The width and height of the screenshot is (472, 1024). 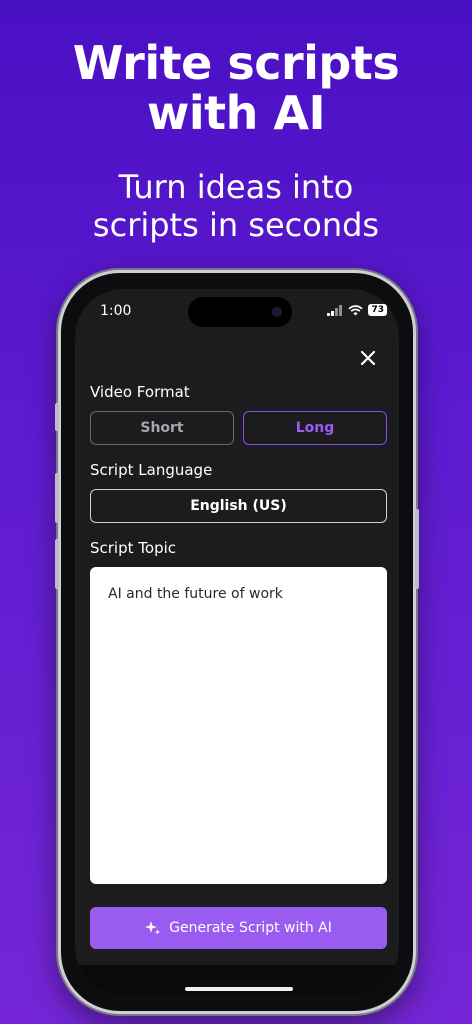 I want to click on action-button, so click(x=57, y=417).